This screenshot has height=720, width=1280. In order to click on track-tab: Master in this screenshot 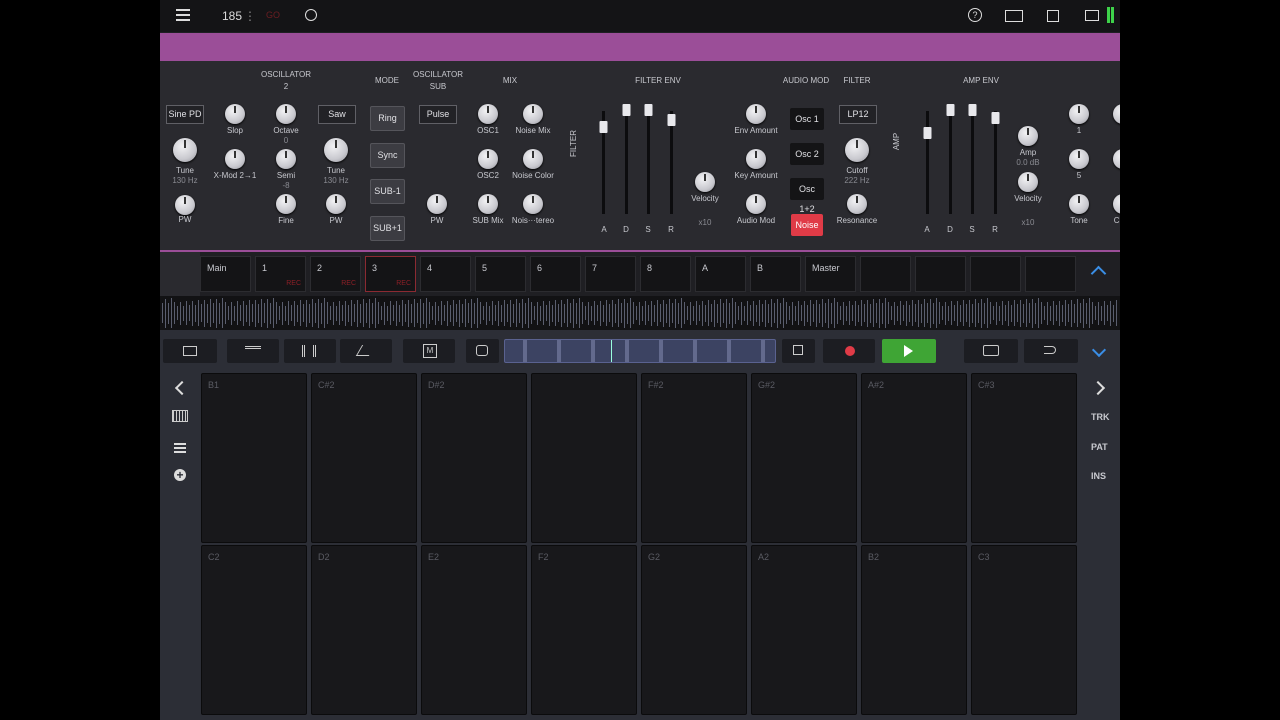, I will do `click(830, 274)`.